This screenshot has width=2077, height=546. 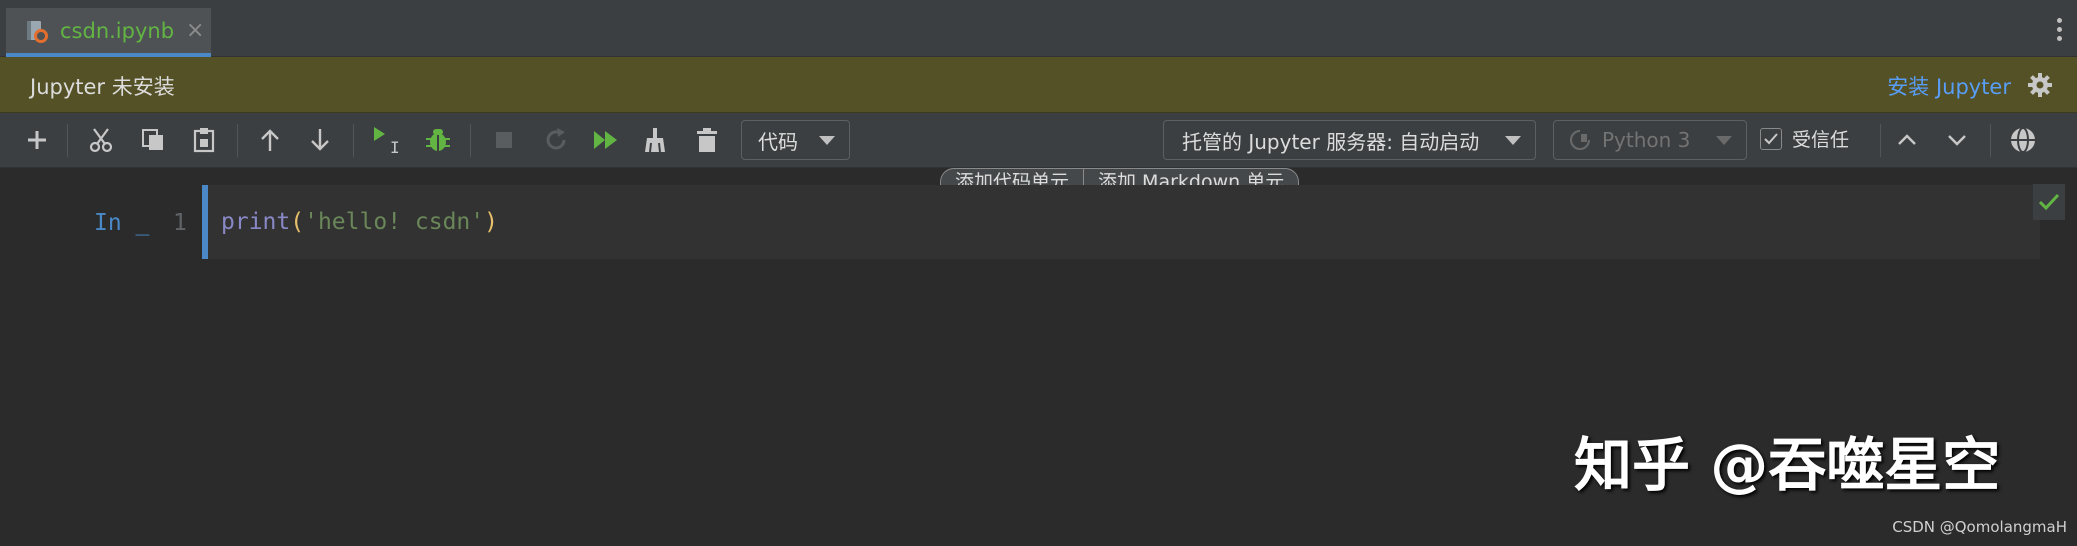 What do you see at coordinates (655, 140) in the screenshot?
I see `clear-outputs-icon` at bounding box center [655, 140].